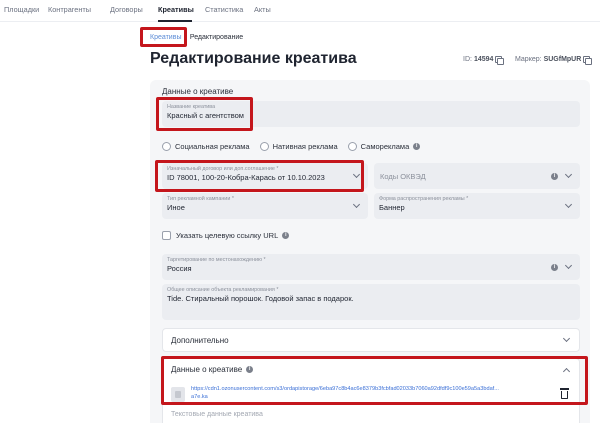  I want to click on tab-counterparties: Контрагенты, so click(69, 9).